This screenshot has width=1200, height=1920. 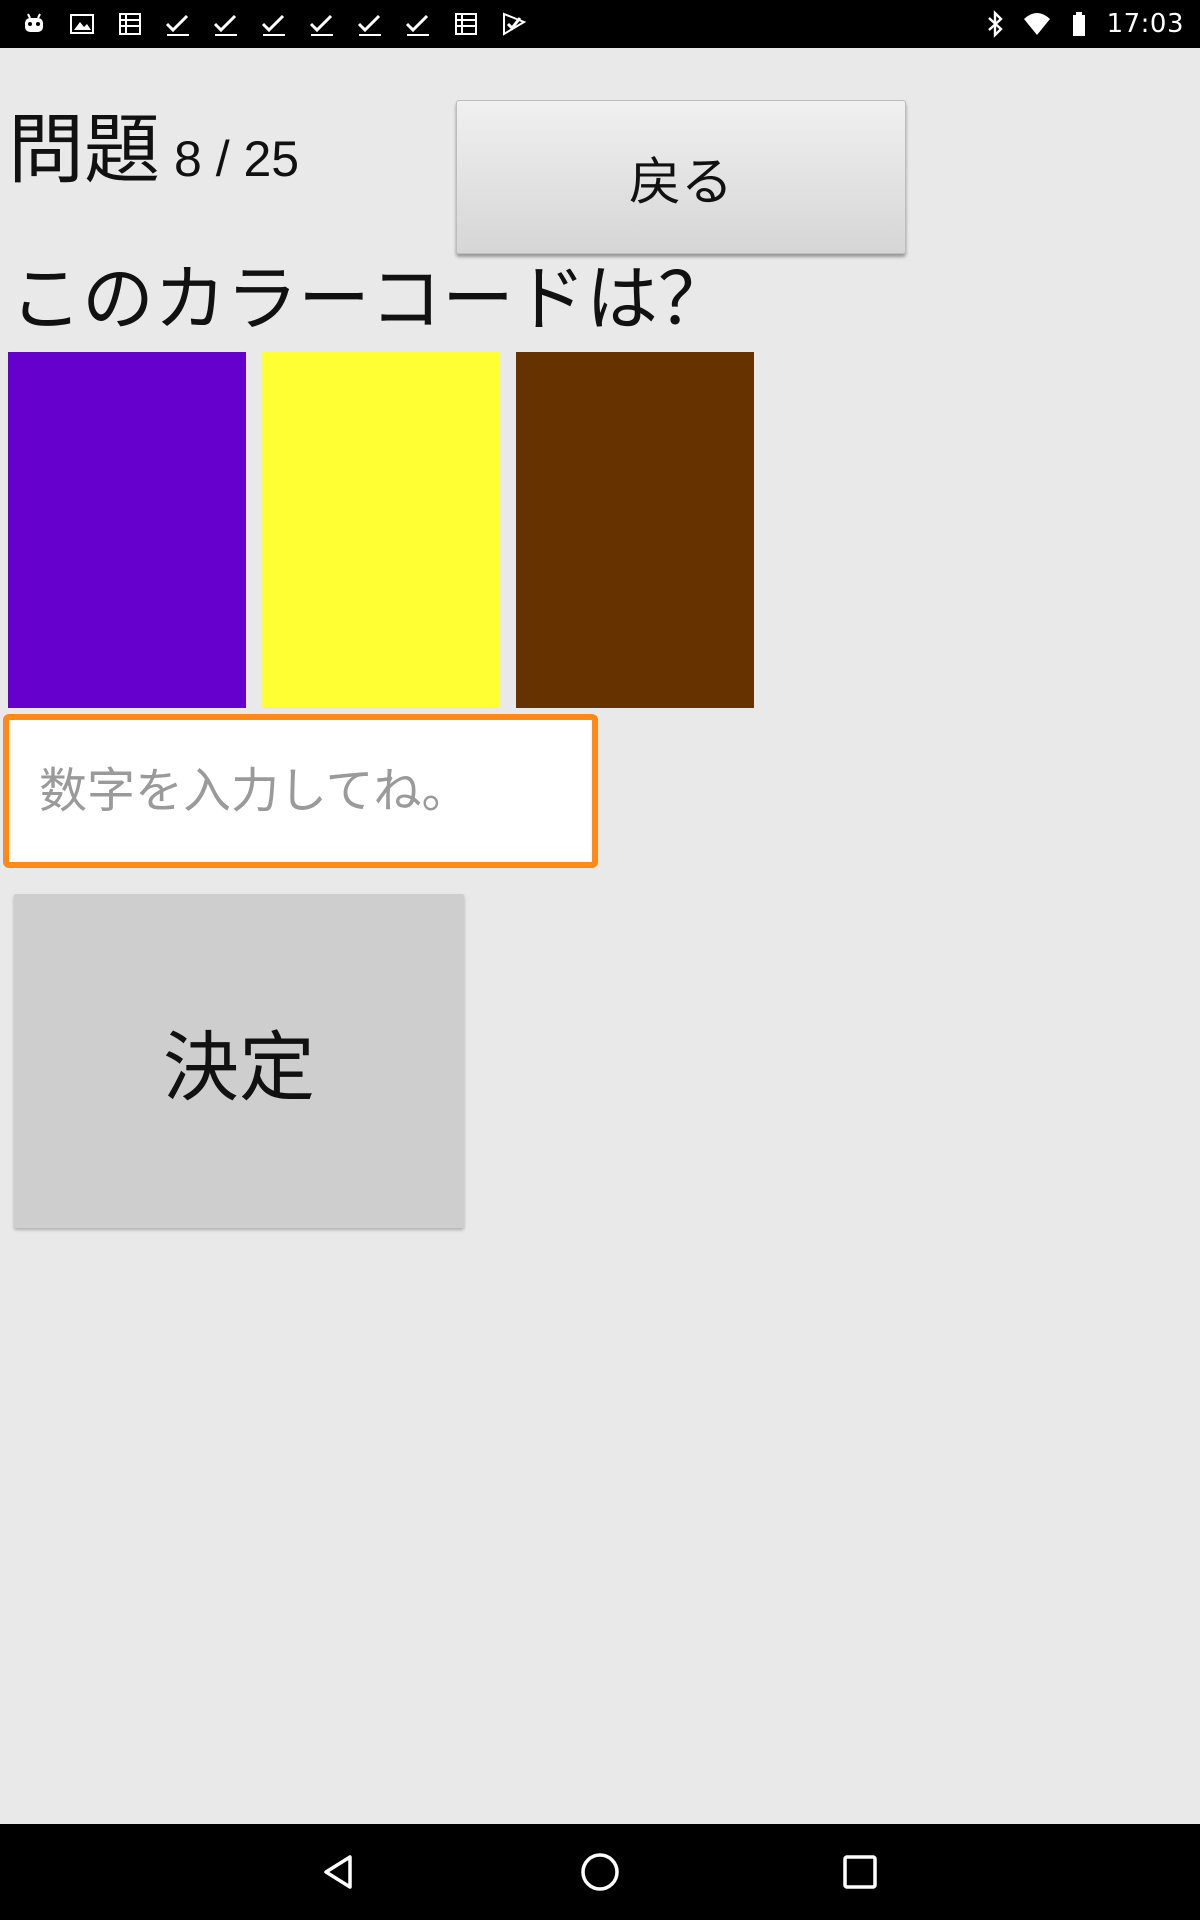 I want to click on clock: 17:03, so click(x=1145, y=24).